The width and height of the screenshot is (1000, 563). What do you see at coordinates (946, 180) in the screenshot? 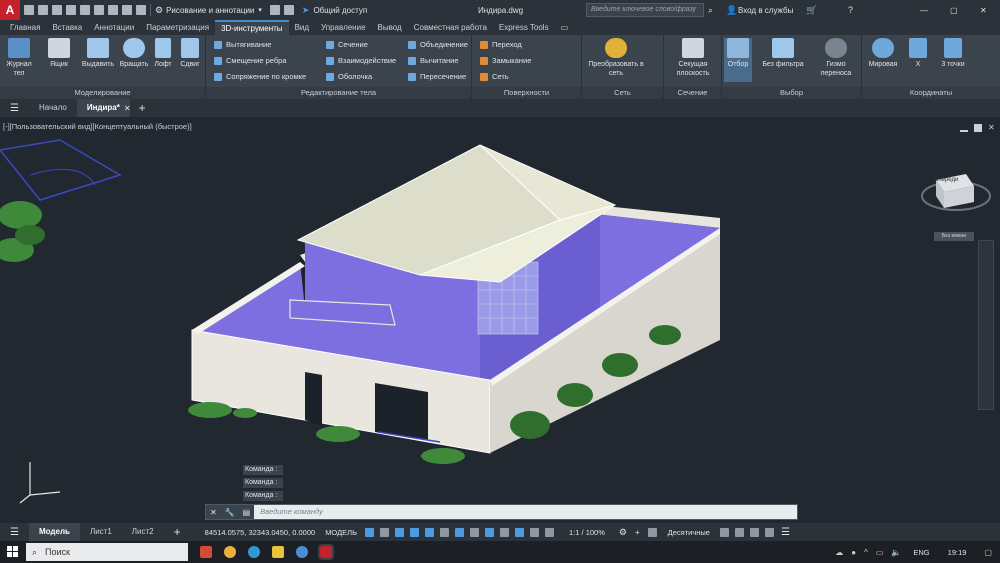
I see `viewcube-face-label: Спереди` at bounding box center [946, 180].